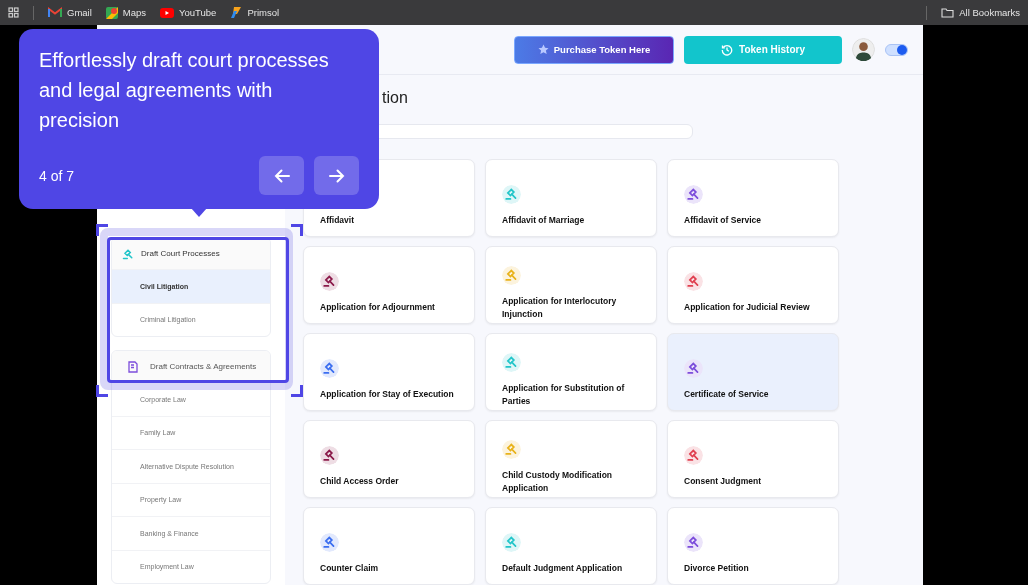 This screenshot has width=1028, height=585. What do you see at coordinates (203, 366) in the screenshot?
I see `sidebar-group-header: Draft Contracts & Agreements` at bounding box center [203, 366].